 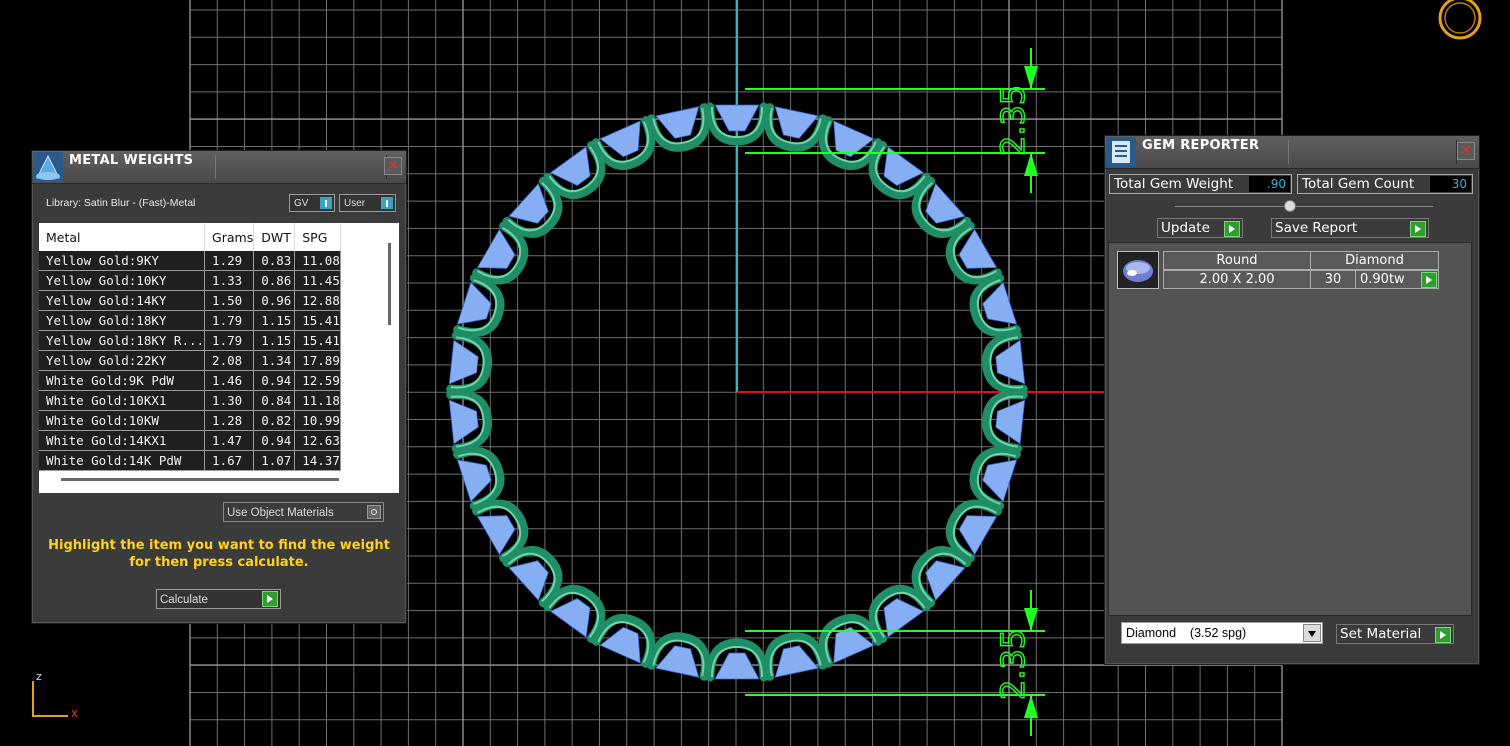 I want to click on table-cell: White Gold:14KX1, so click(x=122, y=440).